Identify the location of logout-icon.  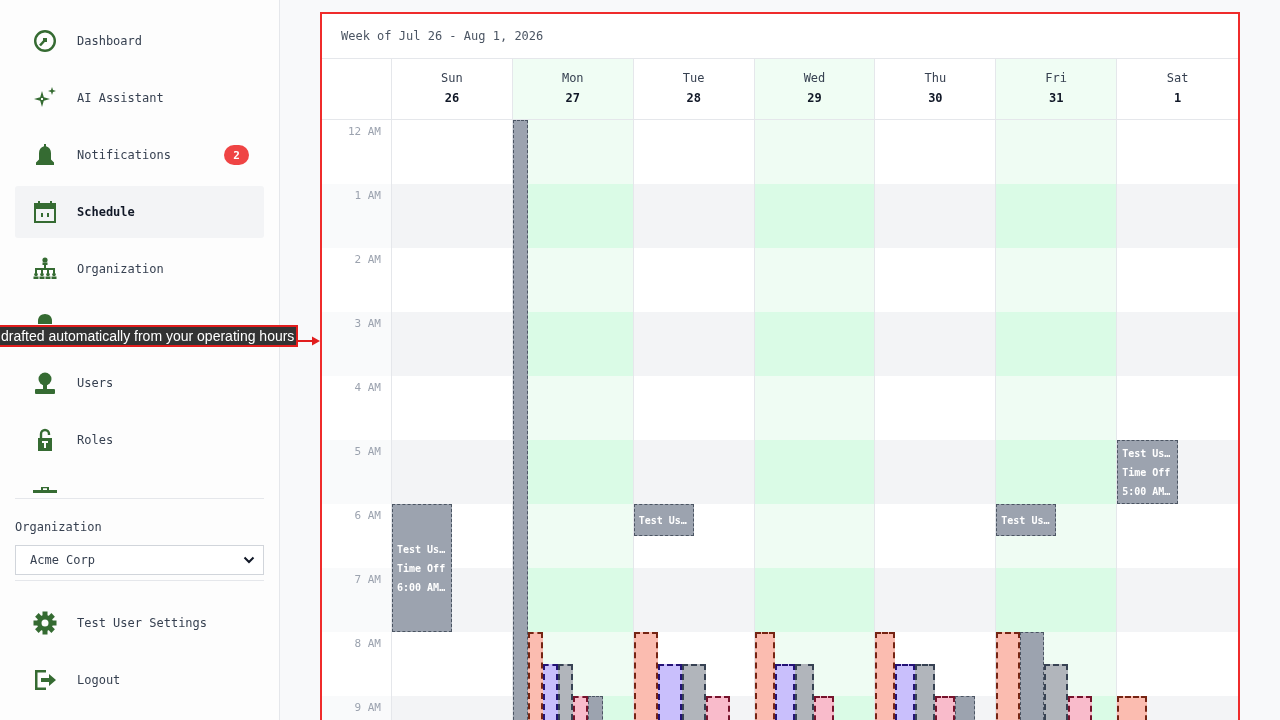
(45, 680).